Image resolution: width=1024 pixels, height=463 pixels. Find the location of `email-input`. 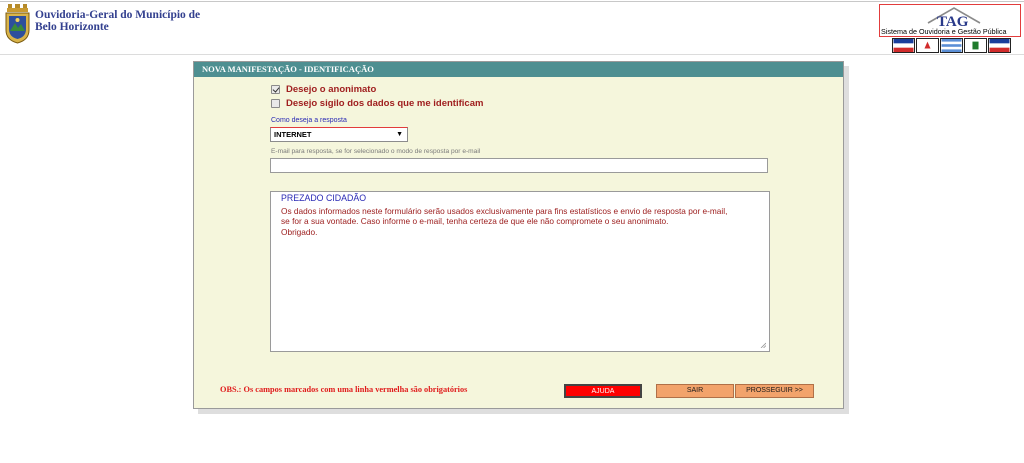

email-input is located at coordinates (519, 165).